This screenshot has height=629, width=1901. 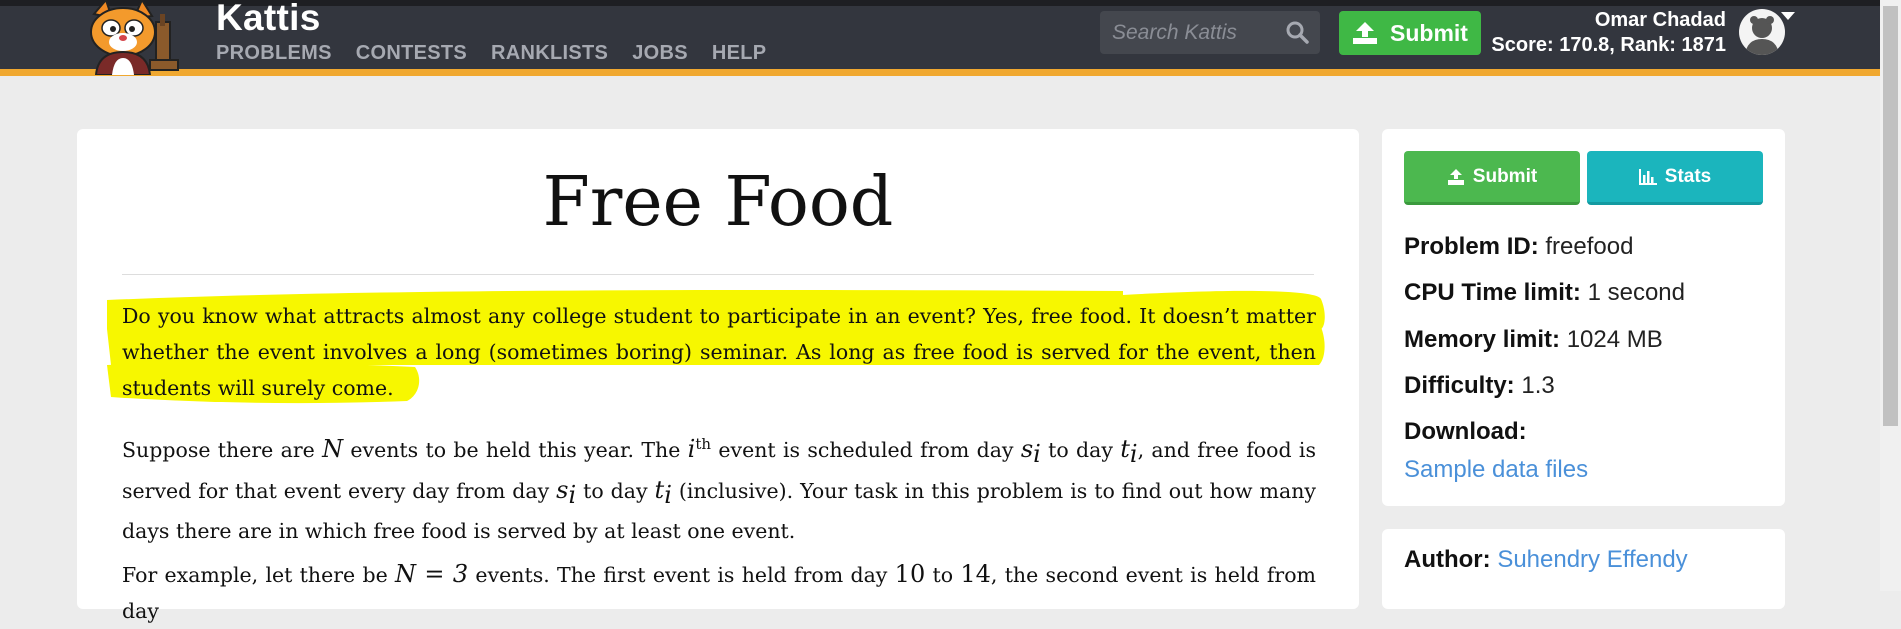 What do you see at coordinates (1614, 339) in the screenshot?
I see `memory-limit-value: 1024 MB` at bounding box center [1614, 339].